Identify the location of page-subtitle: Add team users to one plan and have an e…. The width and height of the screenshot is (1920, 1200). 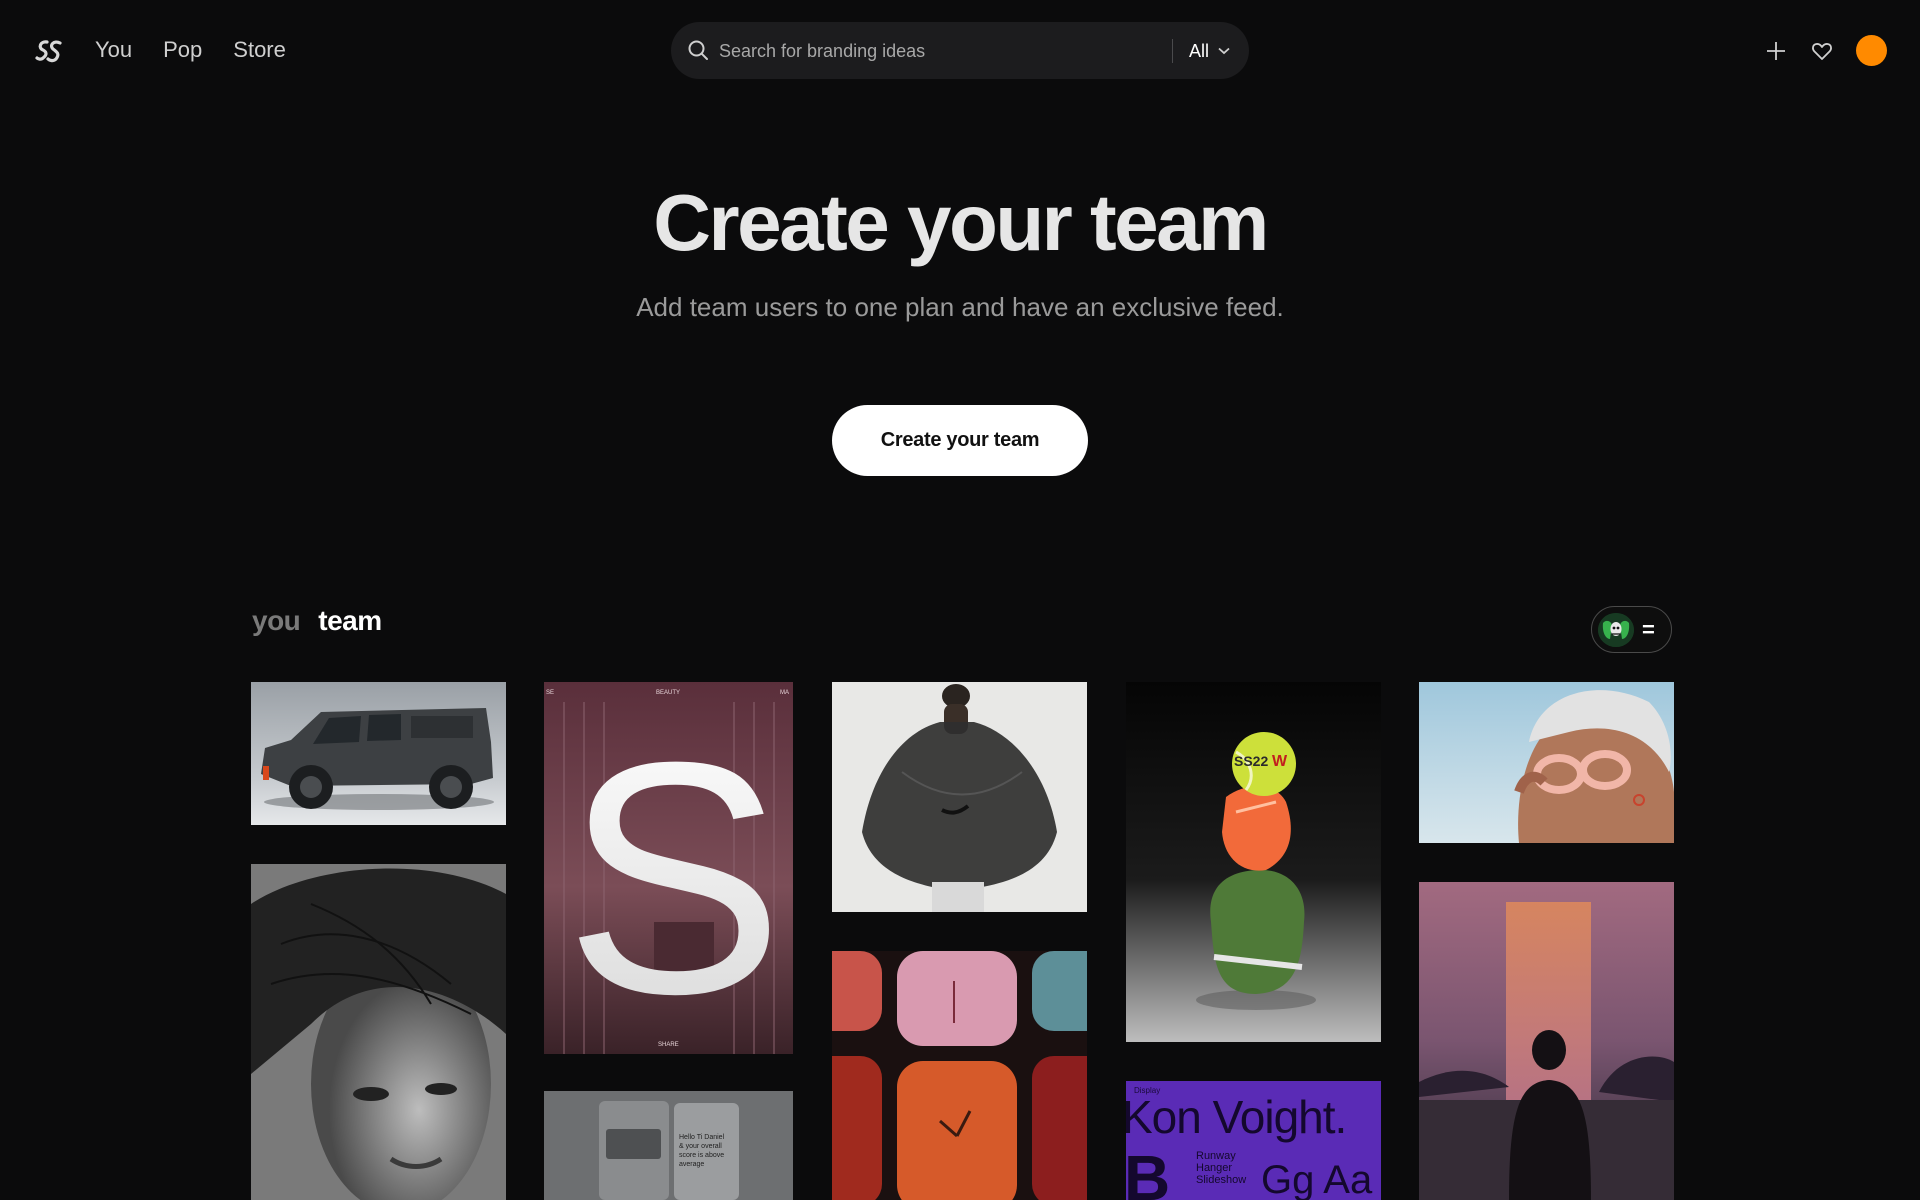
(960, 307).